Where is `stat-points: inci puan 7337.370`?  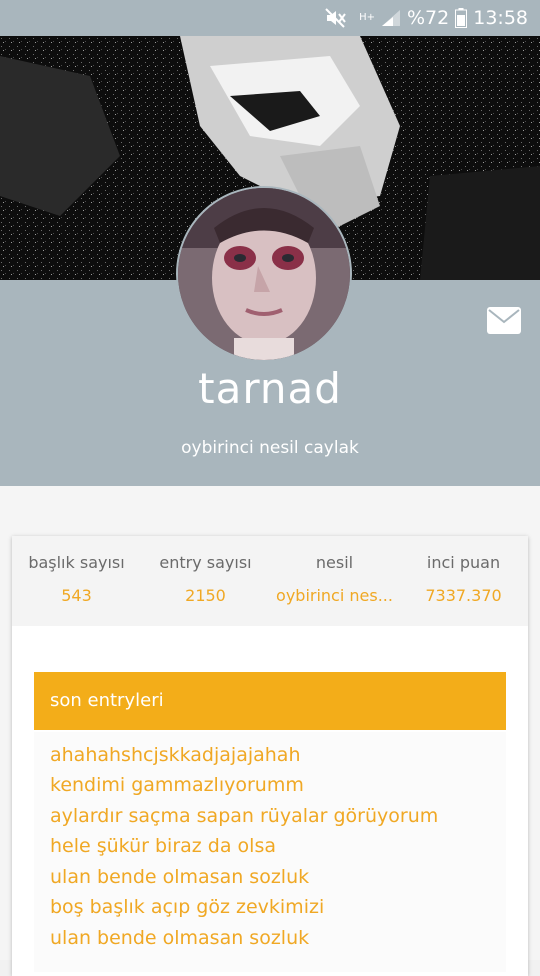 stat-points: inci puan 7337.370 is located at coordinates (463, 570).